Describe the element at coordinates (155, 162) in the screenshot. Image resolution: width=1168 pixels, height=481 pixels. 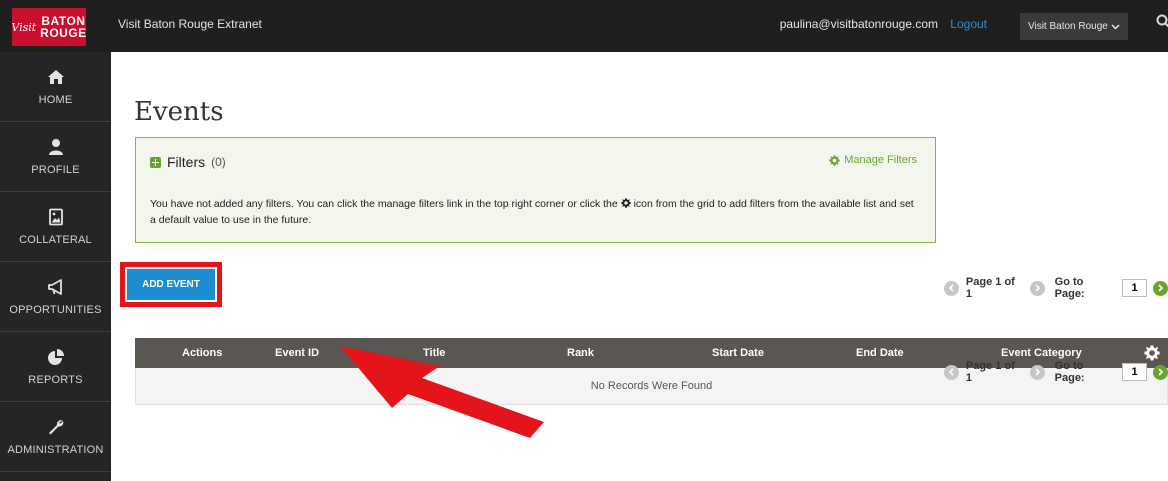
I see `expand-plus-icon` at that location.